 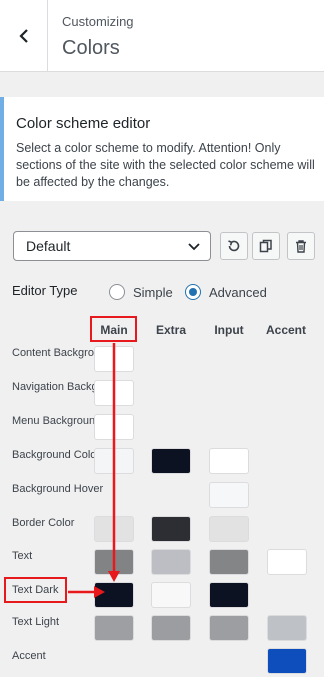 I want to click on swatch-text-main, so click(x=114, y=562).